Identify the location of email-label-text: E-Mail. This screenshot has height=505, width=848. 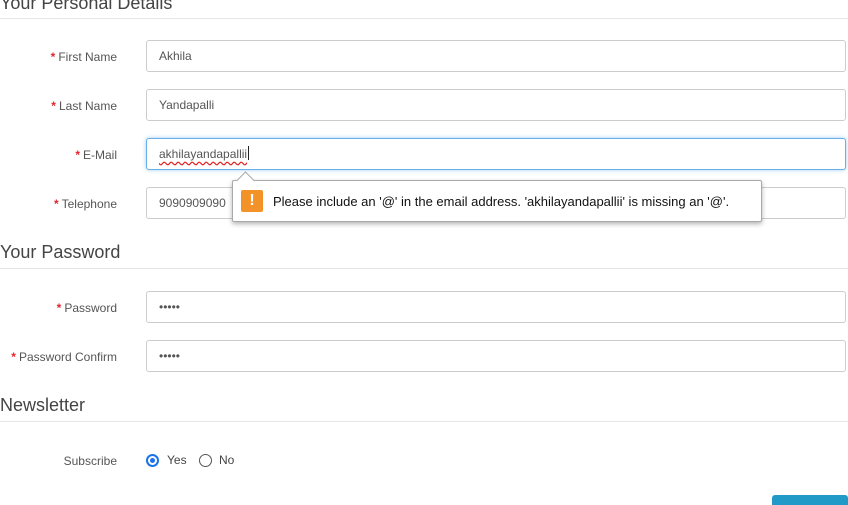
(99, 155).